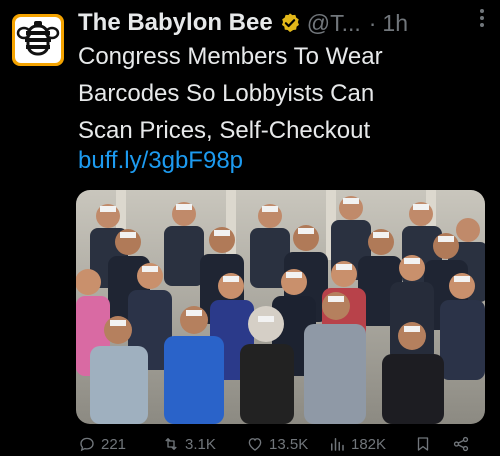 The image size is (500, 456). Describe the element at coordinates (423, 444) in the screenshot. I see `bookmark-icon` at that location.